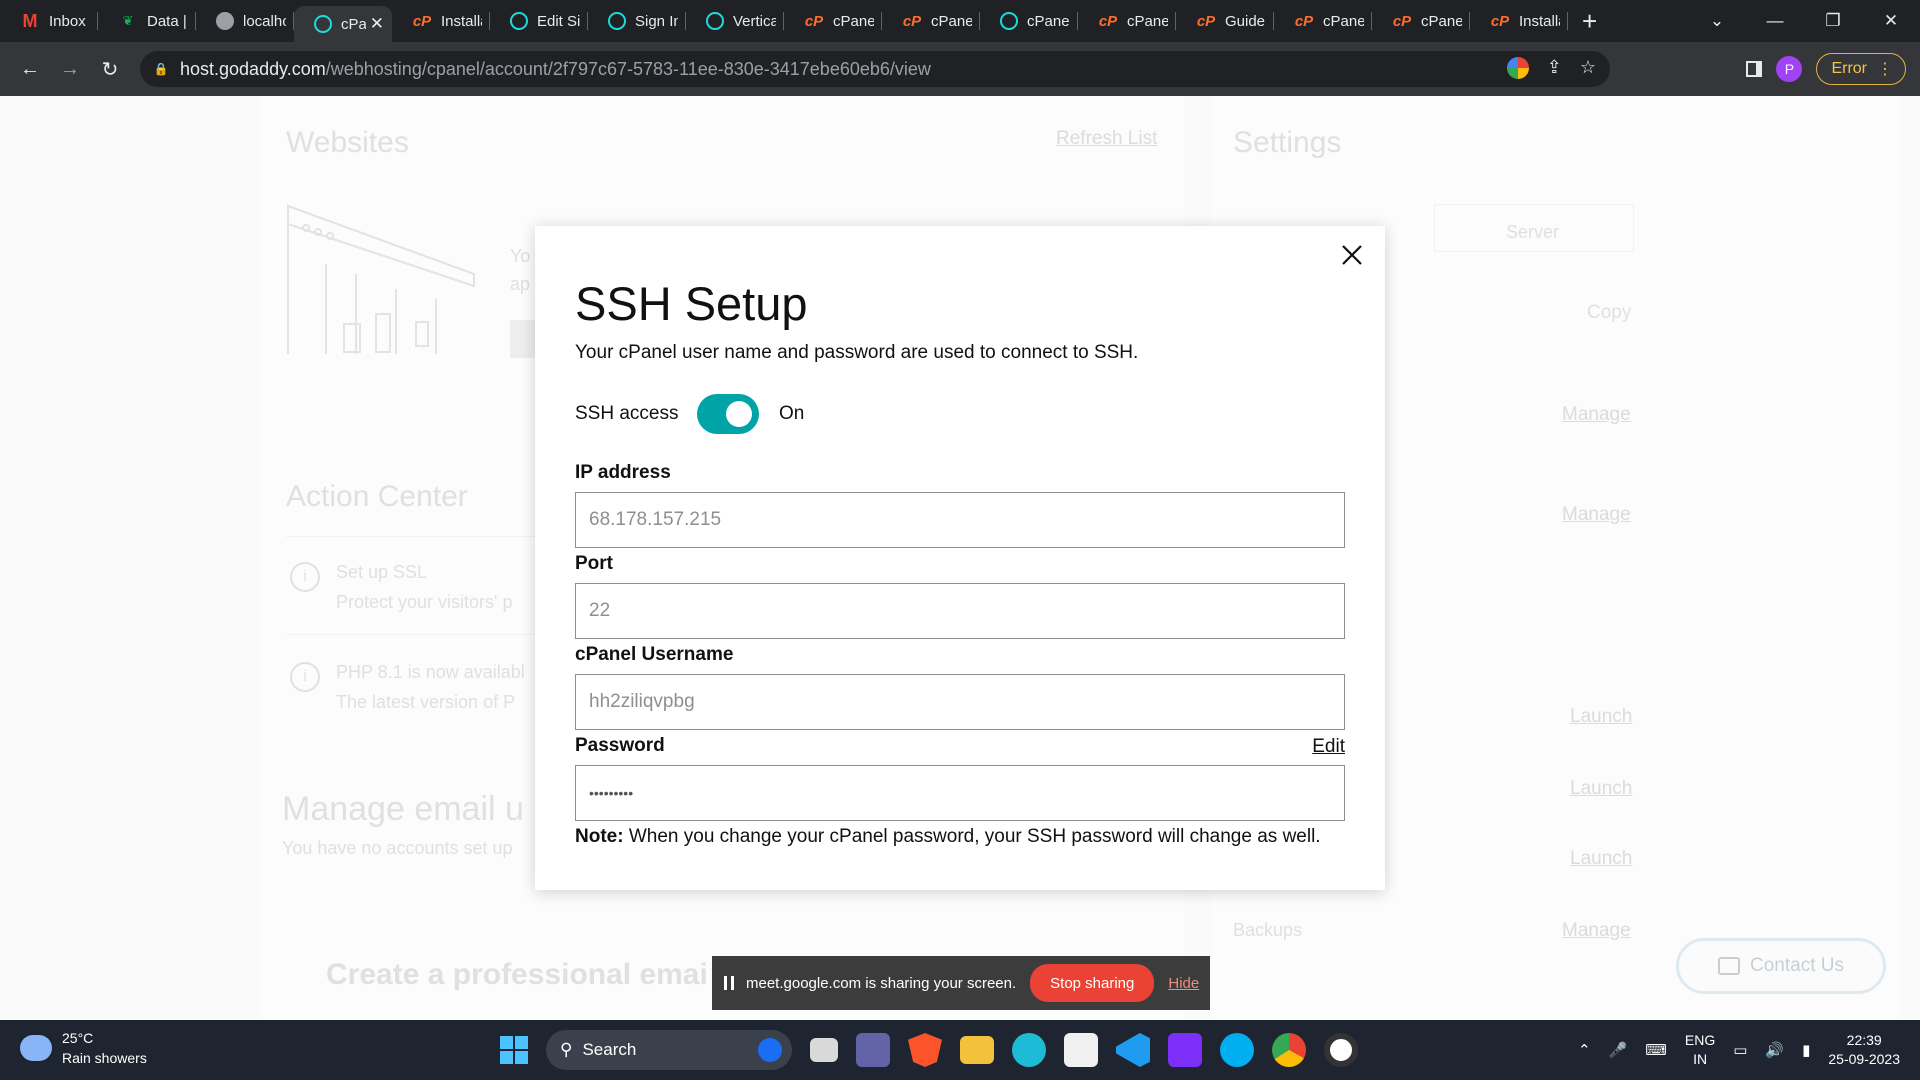  I want to click on edit-password-link: Edit, so click(1328, 747).